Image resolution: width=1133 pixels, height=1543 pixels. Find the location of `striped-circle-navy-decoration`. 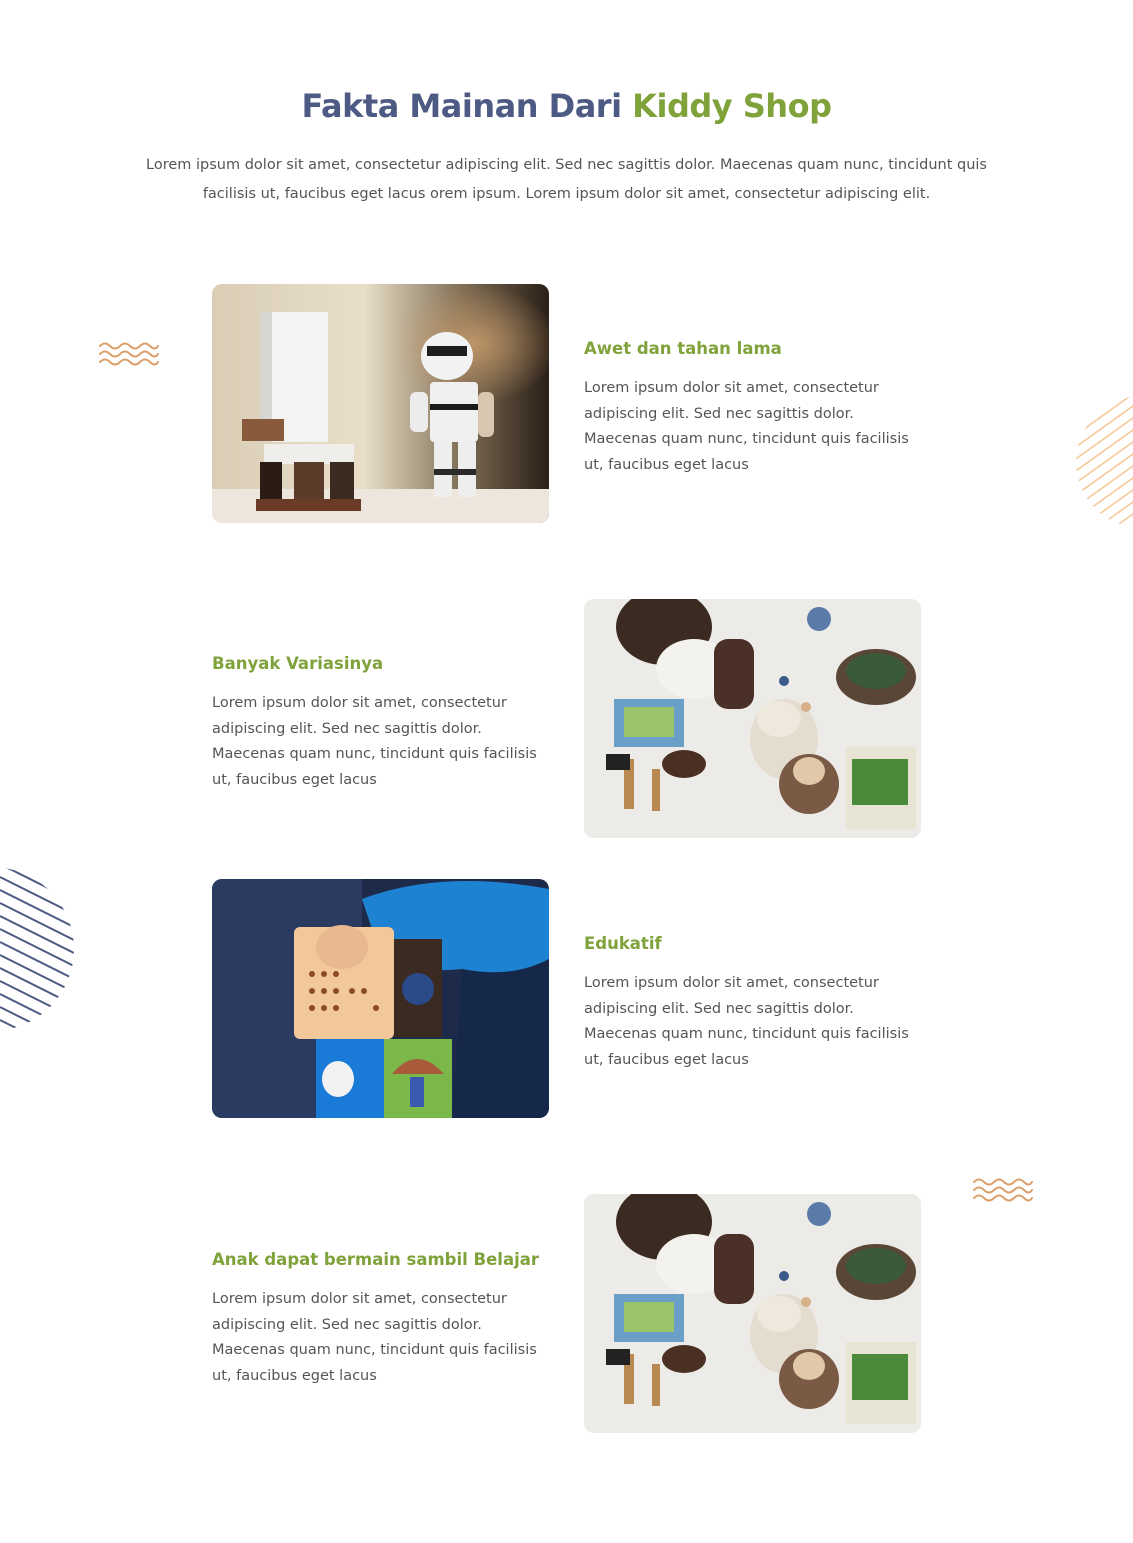

striped-circle-navy-decoration is located at coordinates (37, 949).